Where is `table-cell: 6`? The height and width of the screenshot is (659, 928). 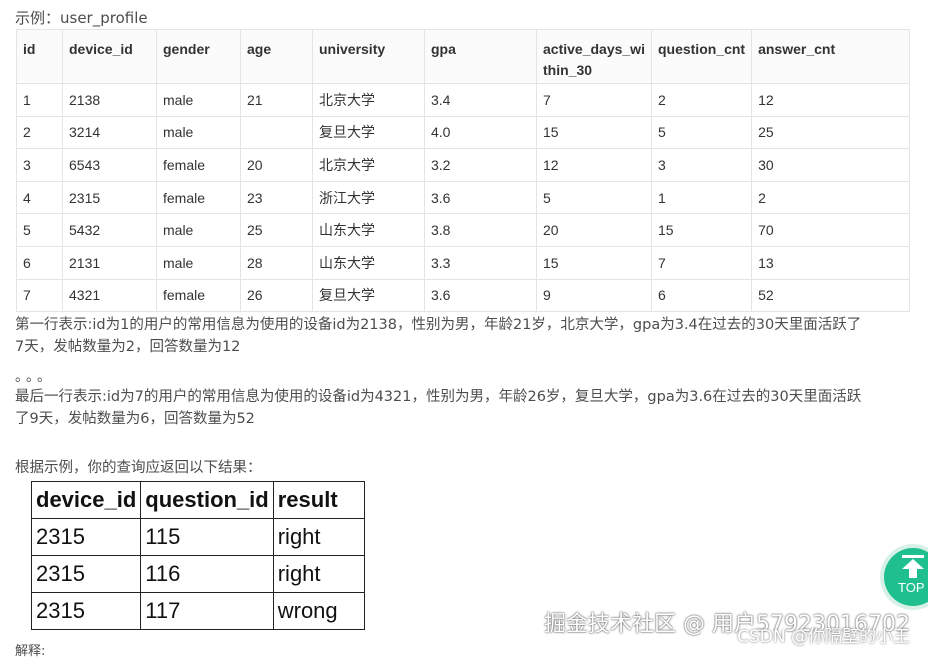 table-cell: 6 is located at coordinates (39, 262).